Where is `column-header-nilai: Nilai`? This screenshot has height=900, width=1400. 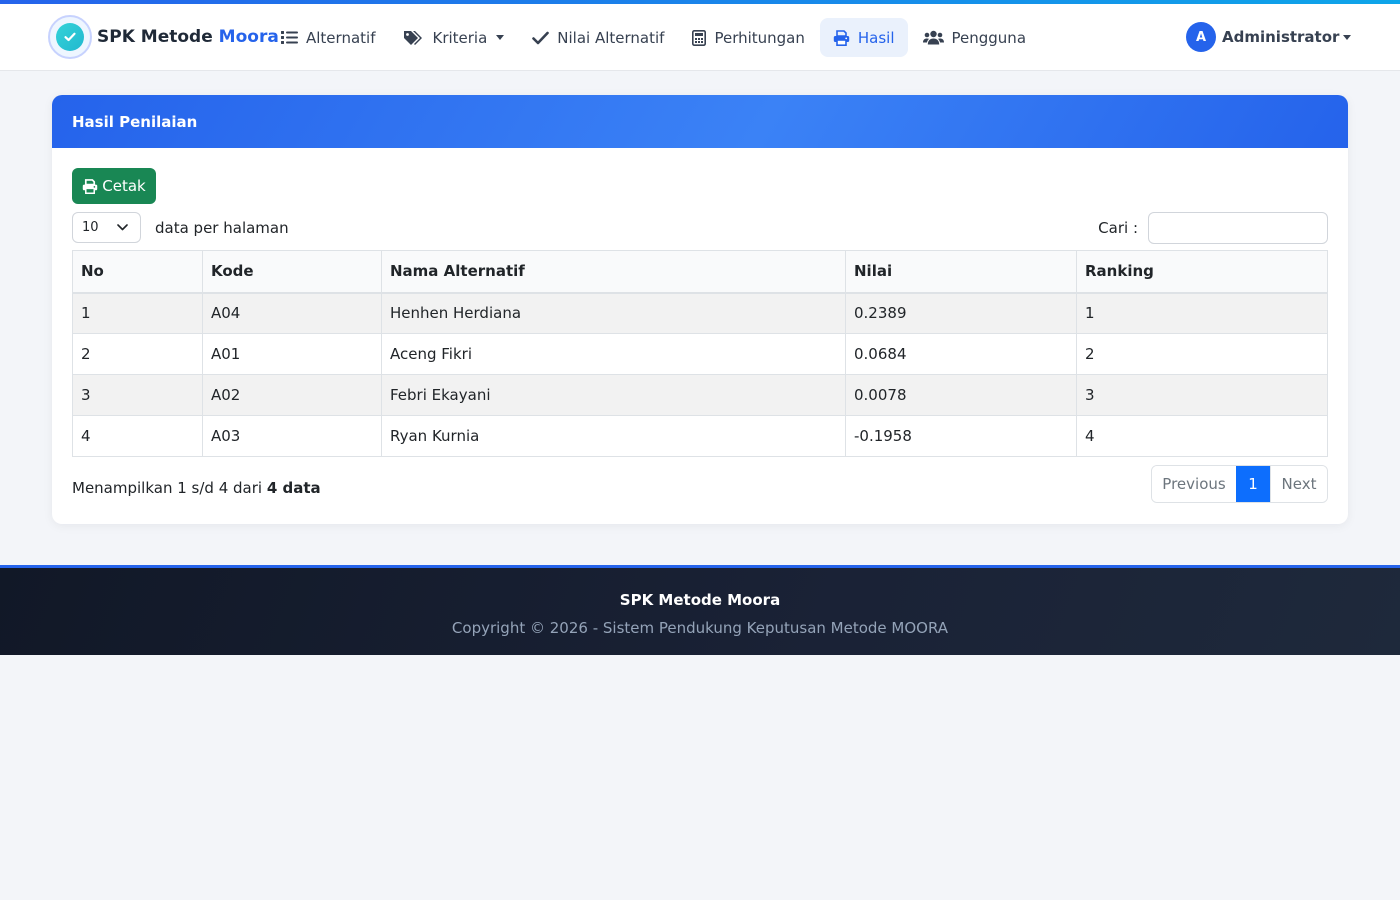 column-header-nilai: Nilai is located at coordinates (961, 272).